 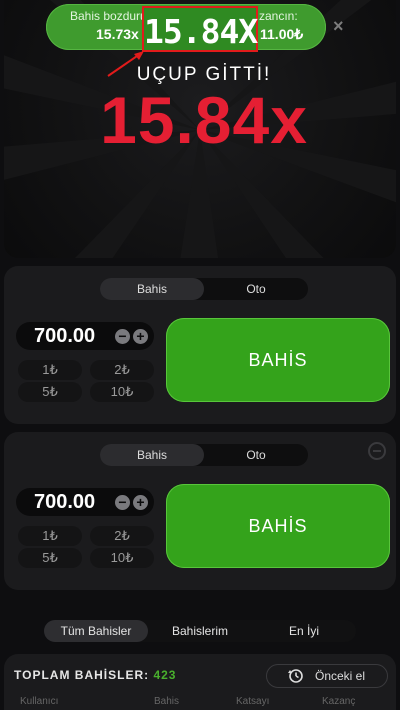 I want to click on close-icon: ×, so click(x=338, y=26).